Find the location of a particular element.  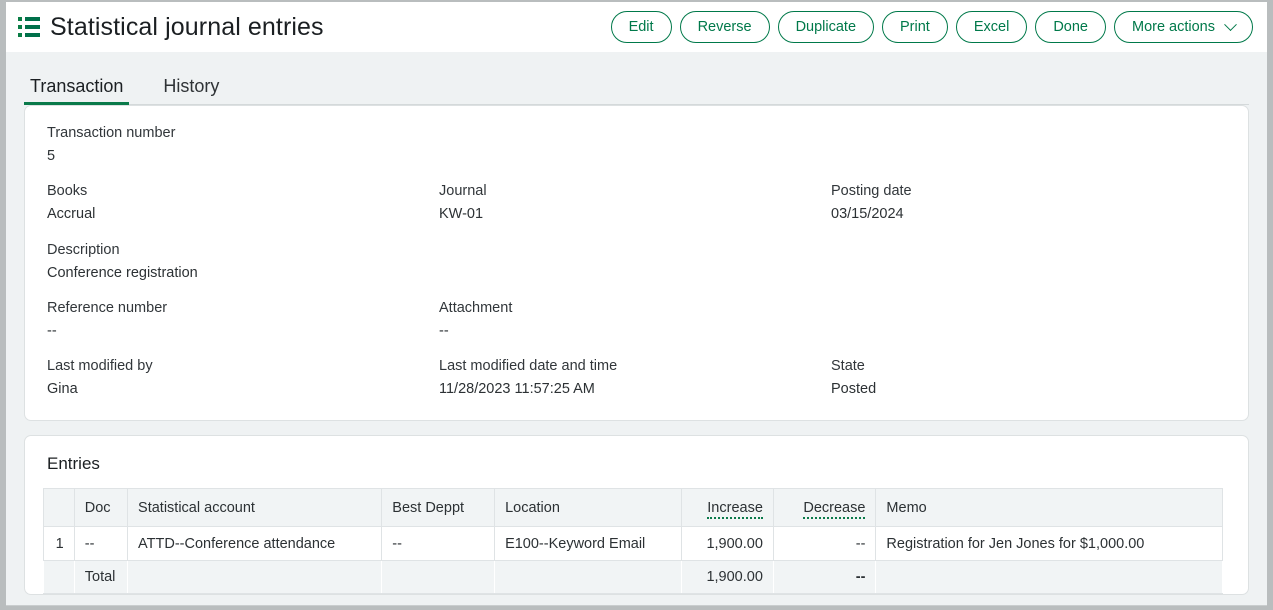

list-menu-icon is located at coordinates (29, 27).